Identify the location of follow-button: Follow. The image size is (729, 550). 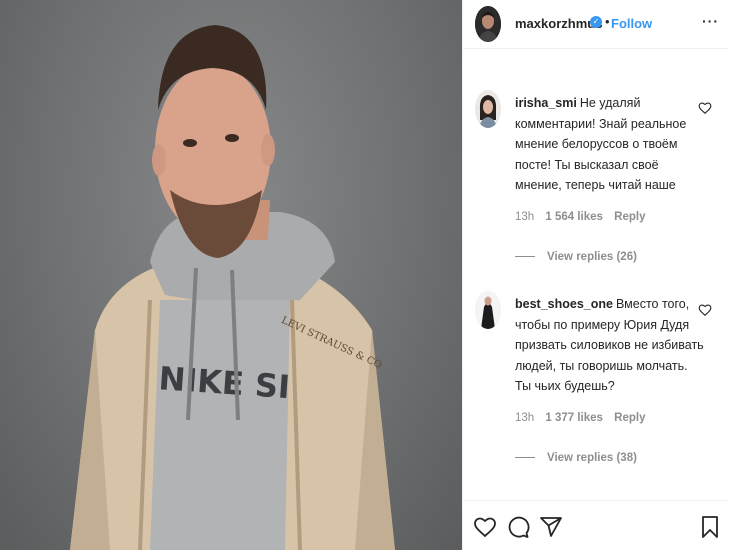
(631, 23).